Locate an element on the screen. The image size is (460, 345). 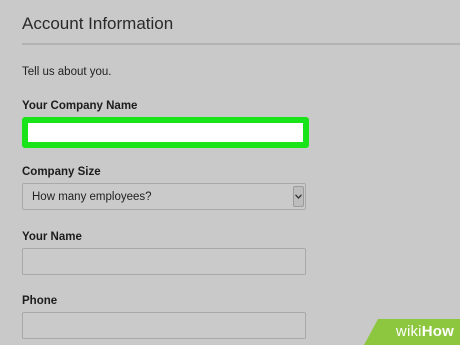
watermark-prefix: wiki is located at coordinates (408, 331).